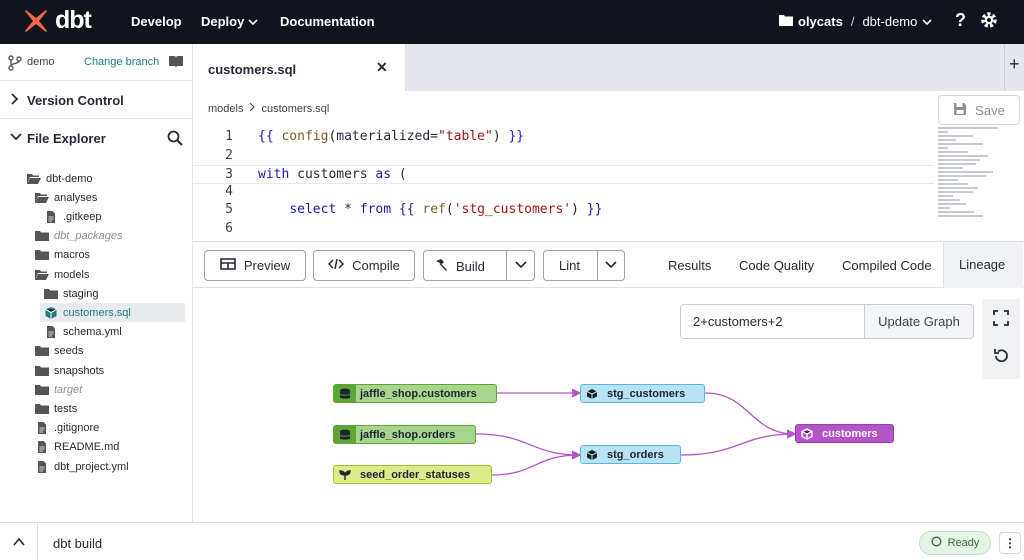 The height and width of the screenshot is (560, 1024). What do you see at coordinates (67, 428) in the screenshot?
I see `file-tree-item: .gitignore` at bounding box center [67, 428].